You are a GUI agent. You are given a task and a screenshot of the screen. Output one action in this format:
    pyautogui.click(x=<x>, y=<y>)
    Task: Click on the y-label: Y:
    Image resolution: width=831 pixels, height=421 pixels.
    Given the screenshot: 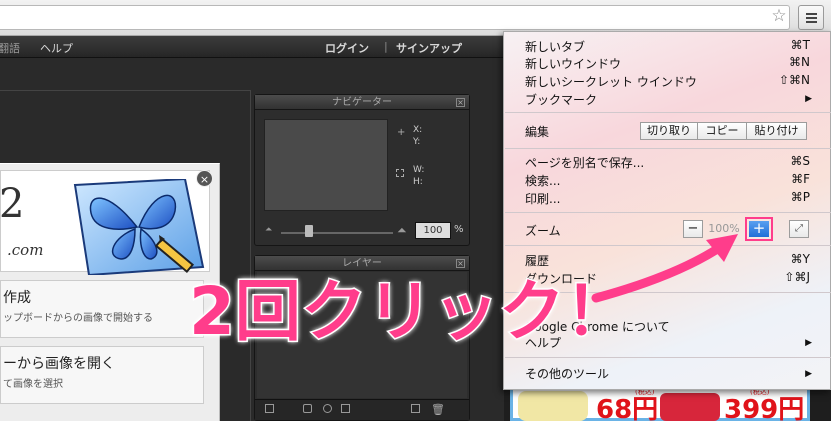 What is the action you would take?
    pyautogui.click(x=417, y=142)
    